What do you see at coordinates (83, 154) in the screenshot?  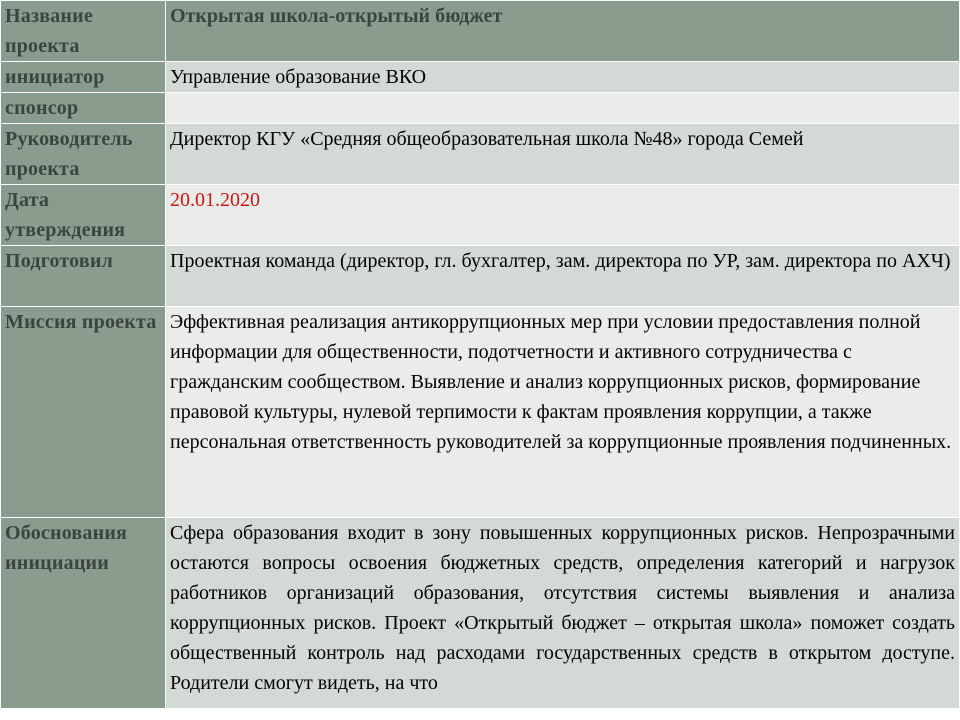 I see `row-label-manager: Руководитель проекта` at bounding box center [83, 154].